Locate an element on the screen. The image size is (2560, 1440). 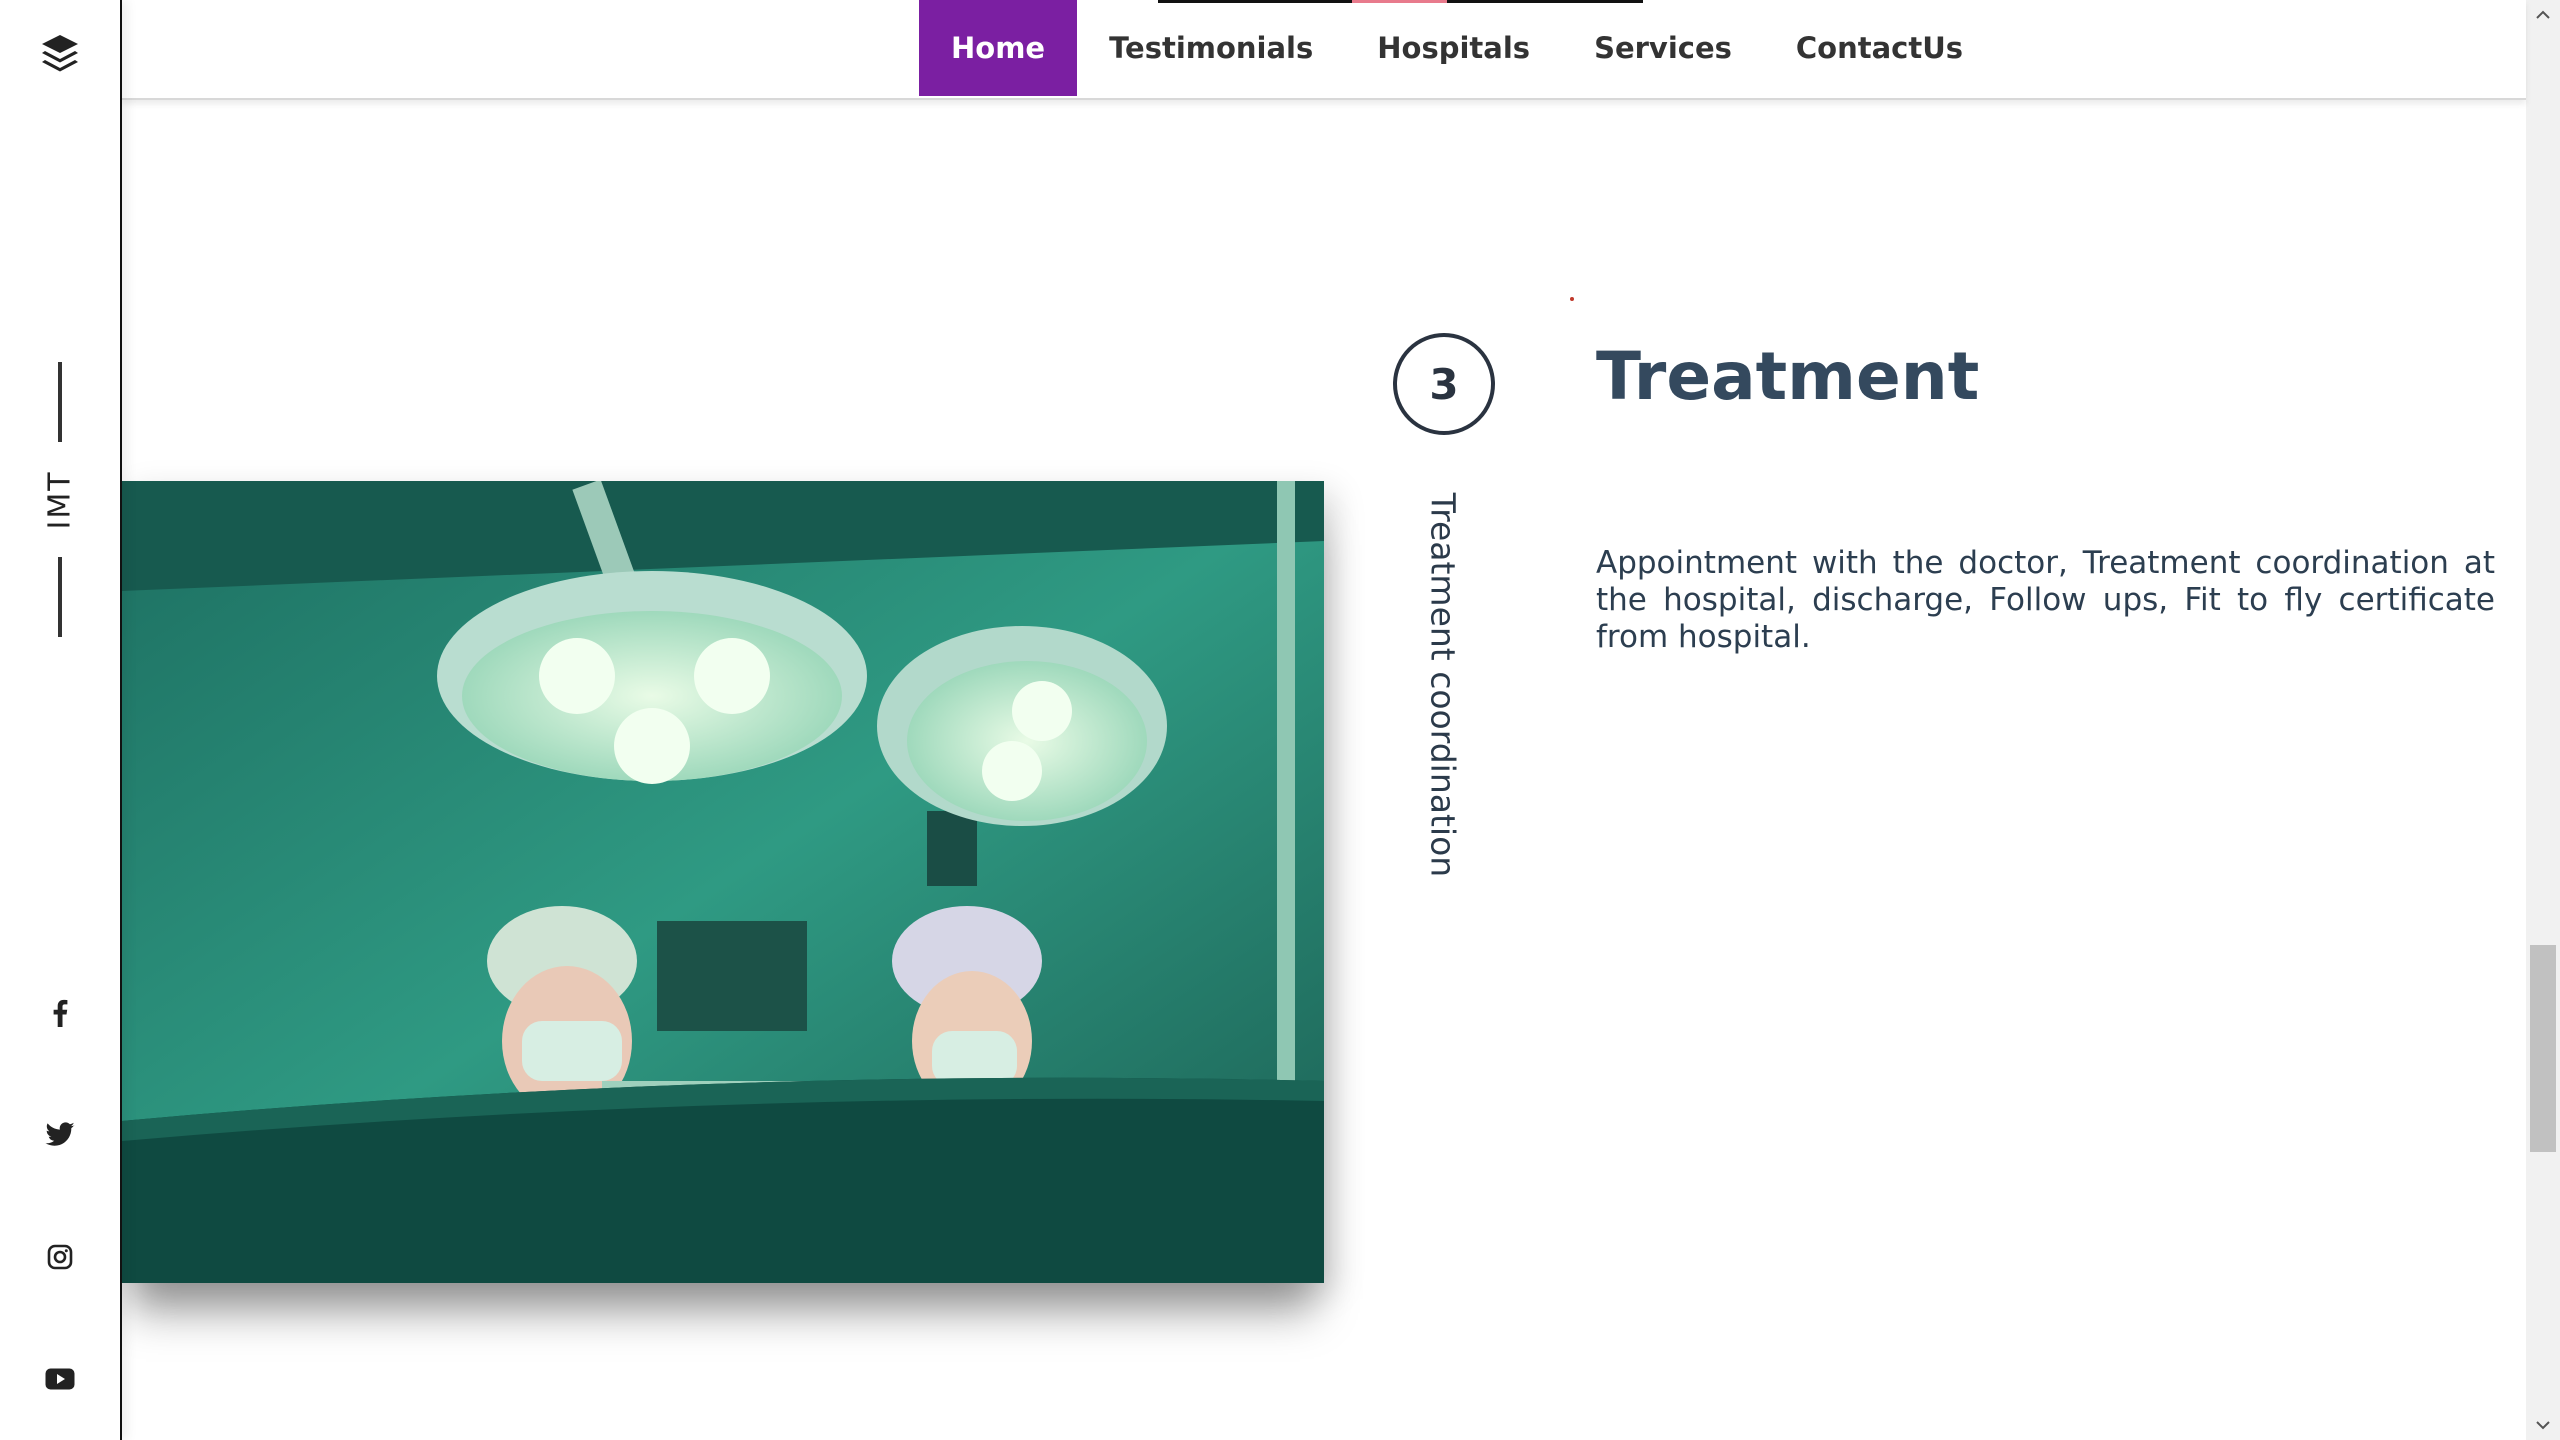
brand-divider-bottom is located at coordinates (60, 597).